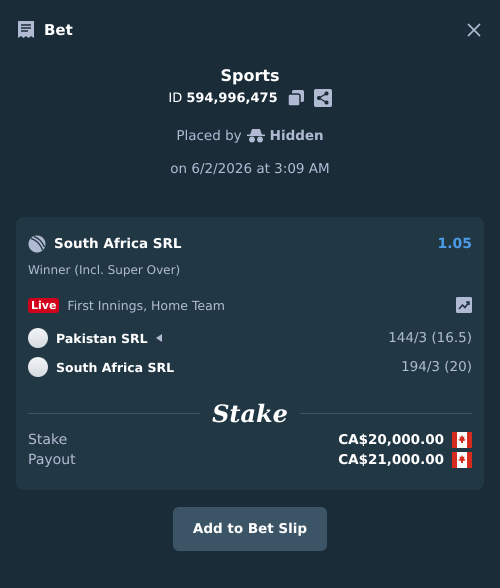 The height and width of the screenshot is (588, 500). Describe the element at coordinates (250, 529) in the screenshot. I see `add-to-bet-slip-button: Add to Bet Slip` at that location.